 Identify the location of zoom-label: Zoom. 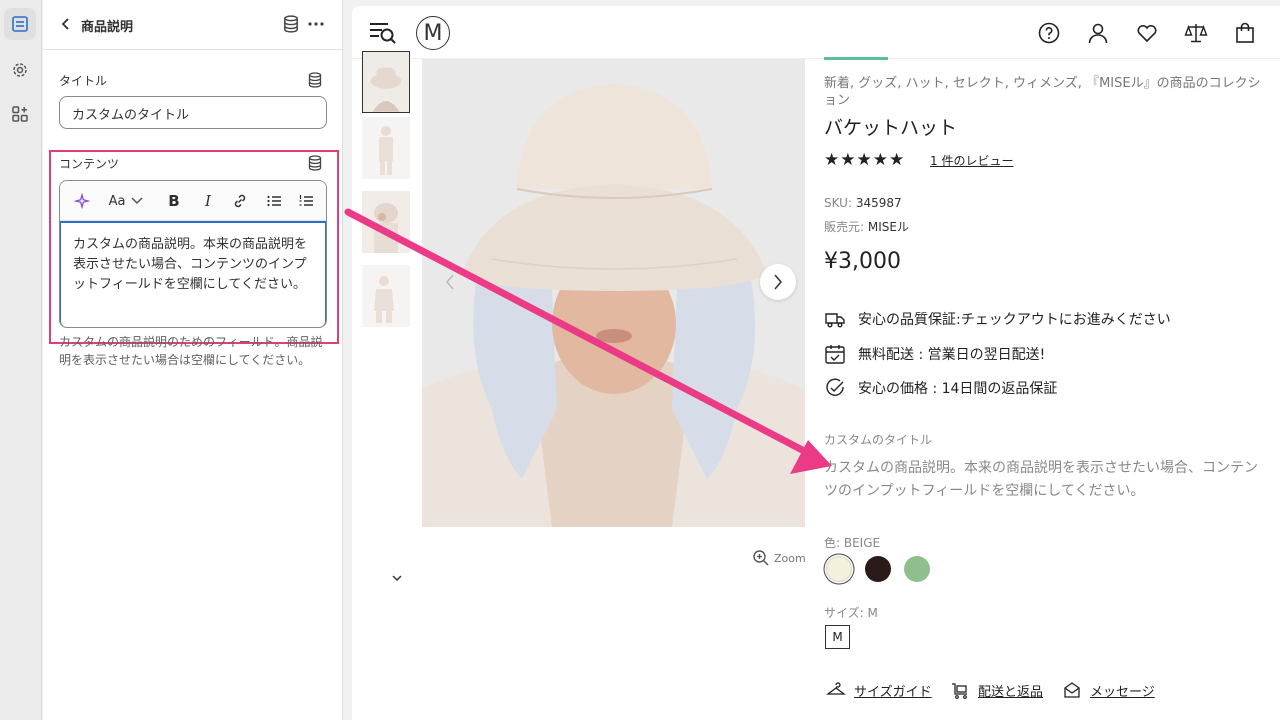
(790, 558).